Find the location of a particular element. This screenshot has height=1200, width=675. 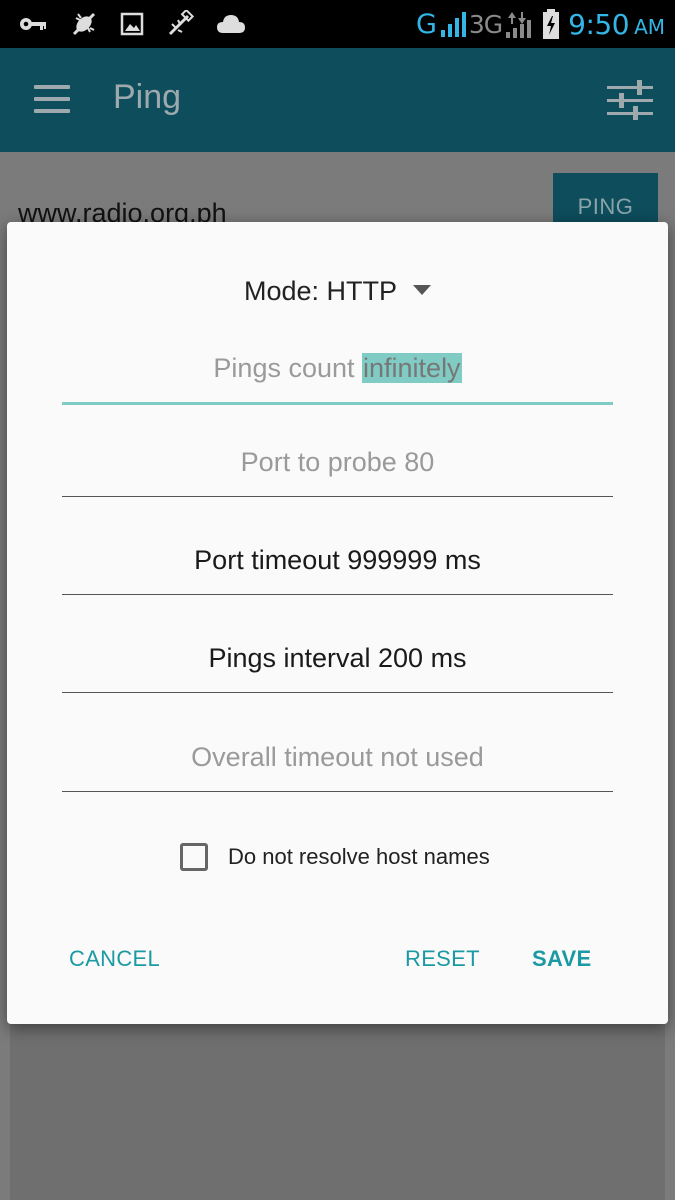

pings-count-hint: Pings count is located at coordinates (288, 368).